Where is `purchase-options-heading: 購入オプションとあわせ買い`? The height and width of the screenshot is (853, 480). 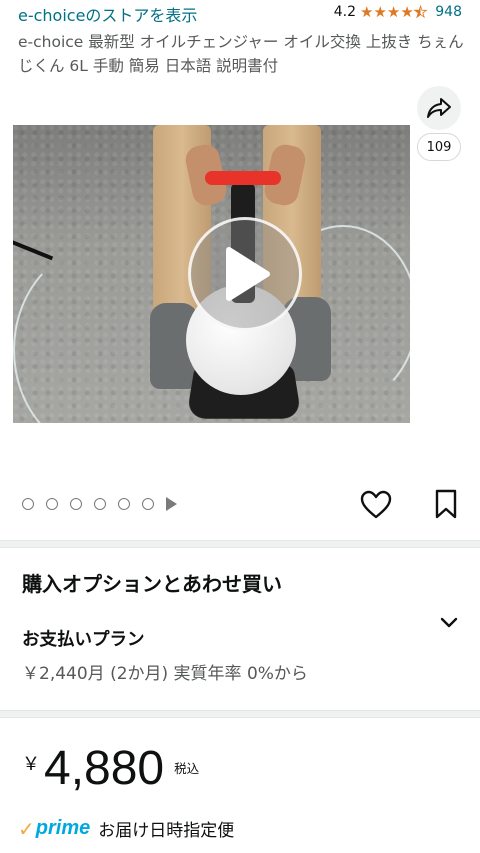
purchase-options-heading: 購入オプションとあわせ買い is located at coordinates (152, 584).